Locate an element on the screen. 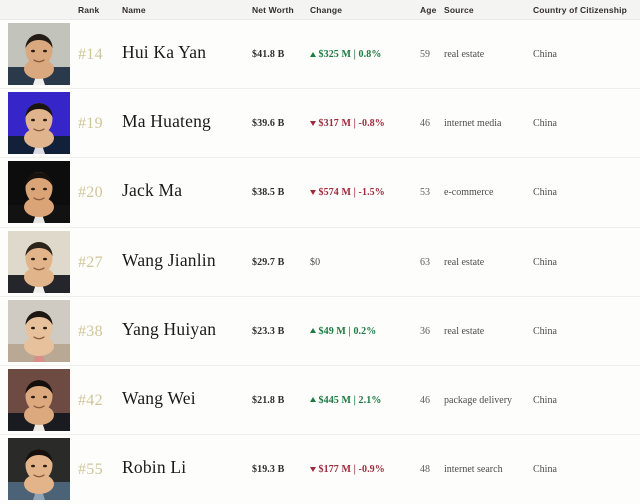  cell-rank: #20 is located at coordinates (90, 193).